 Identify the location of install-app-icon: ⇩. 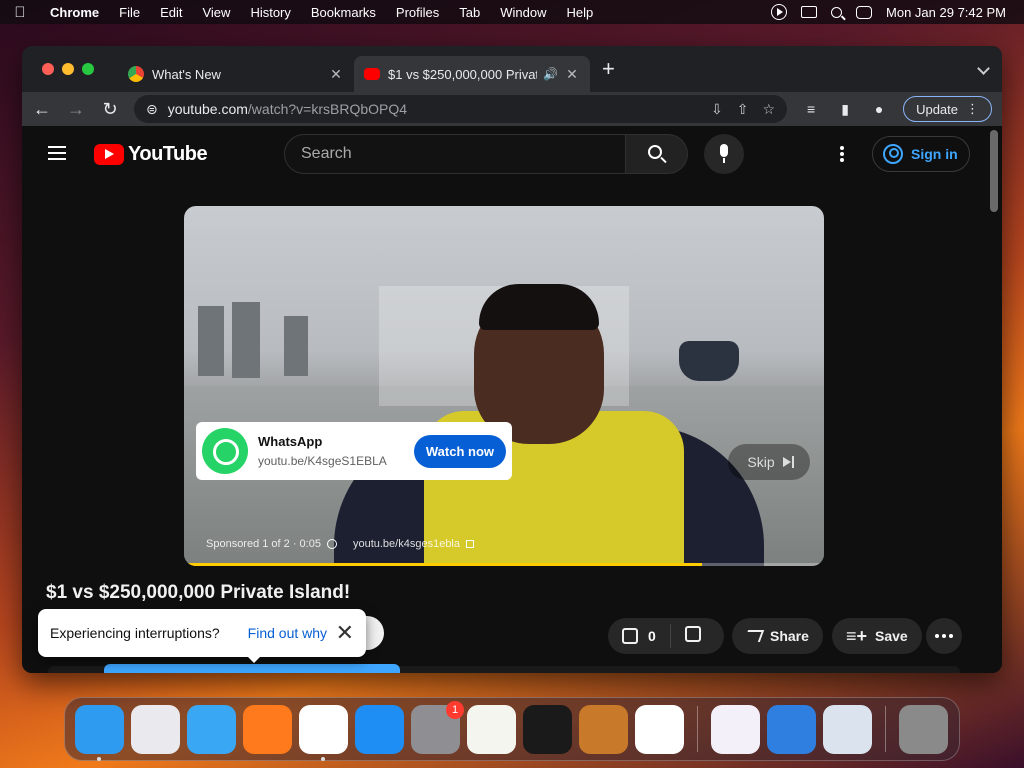
(717, 109).